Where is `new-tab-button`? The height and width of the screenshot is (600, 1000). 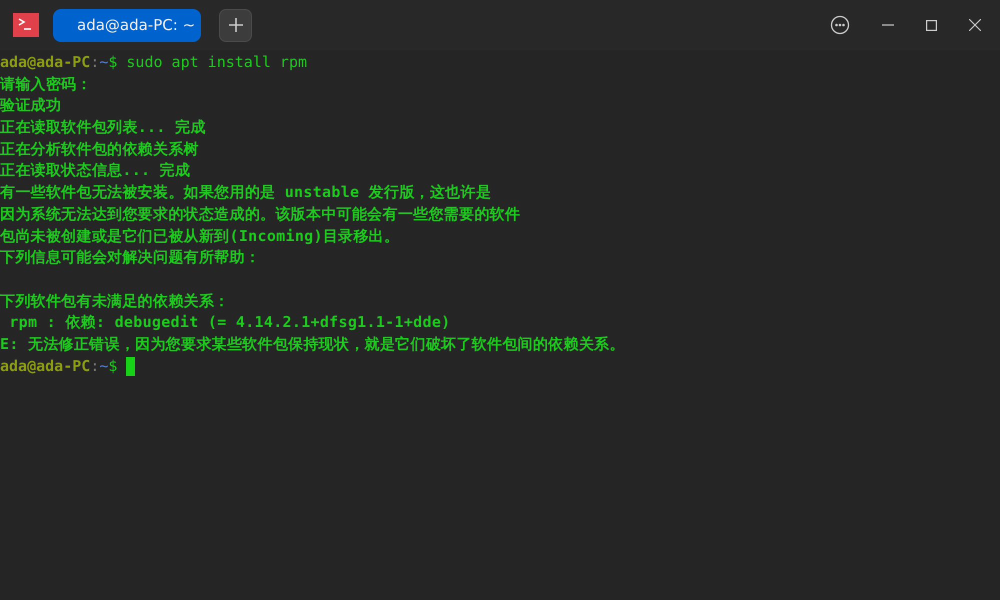 new-tab-button is located at coordinates (235, 25).